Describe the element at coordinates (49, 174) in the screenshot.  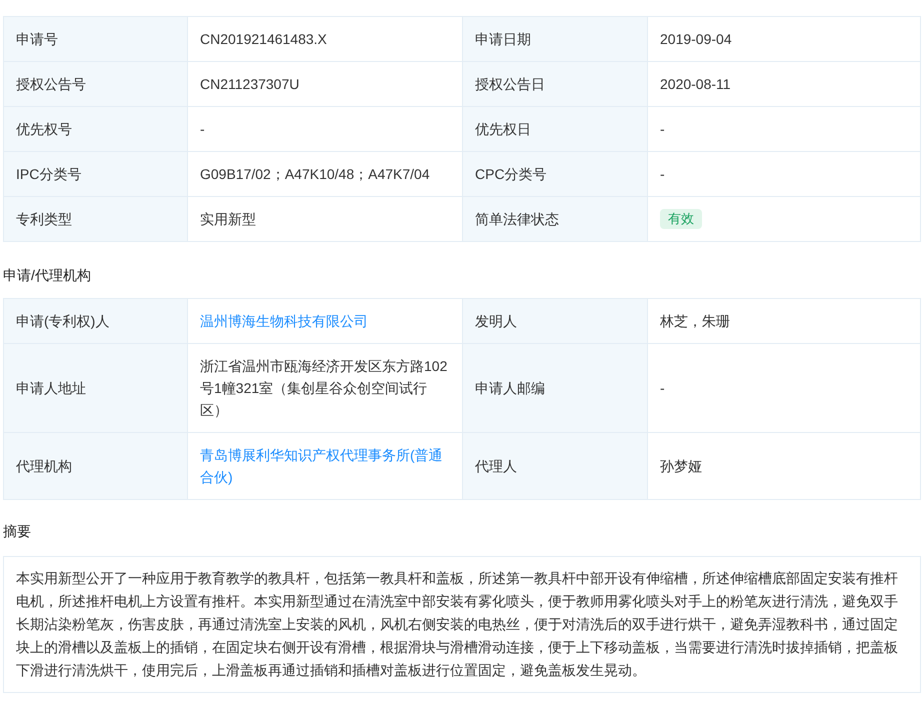
I see `field-label: IPC分类号` at that location.